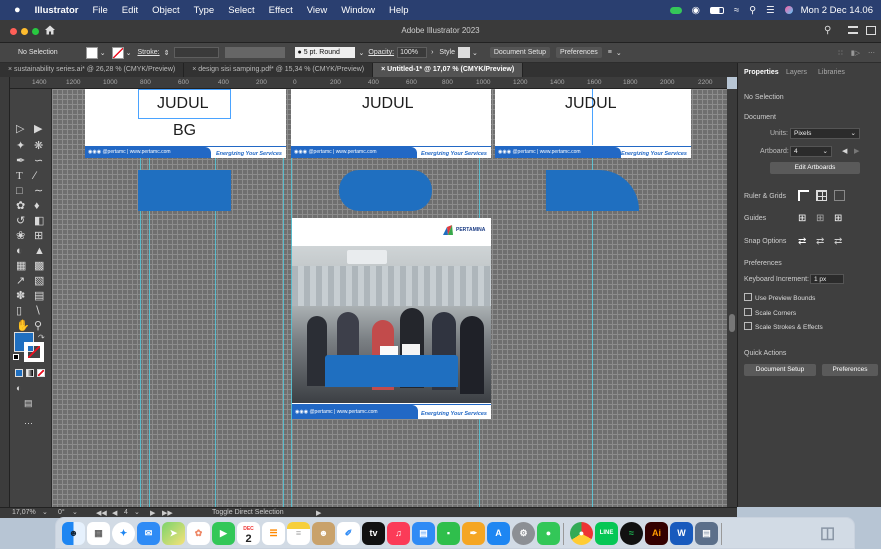  I want to click on arrange-documents-icon, so click(853, 30).